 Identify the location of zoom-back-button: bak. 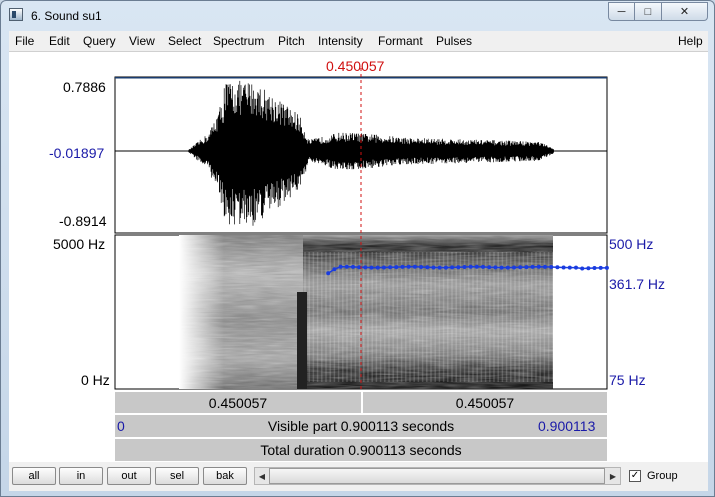
(225, 476).